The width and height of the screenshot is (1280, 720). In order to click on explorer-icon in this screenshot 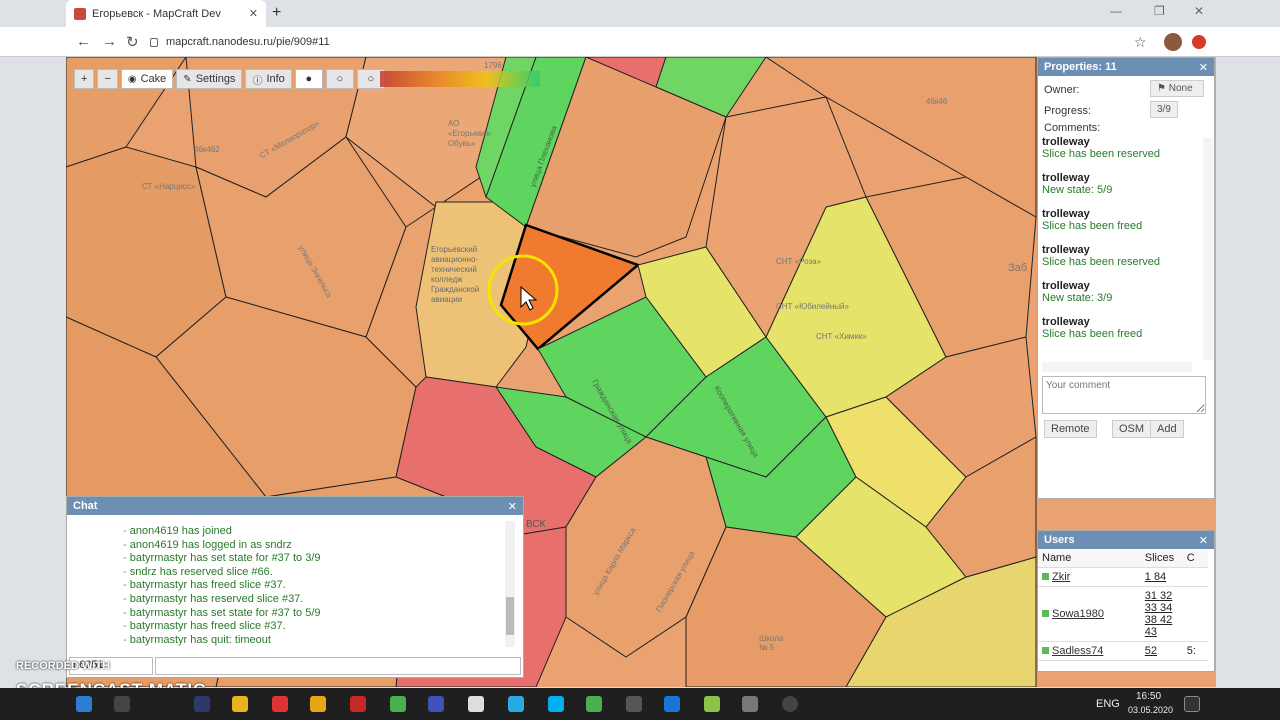, I will do `click(240, 704)`.